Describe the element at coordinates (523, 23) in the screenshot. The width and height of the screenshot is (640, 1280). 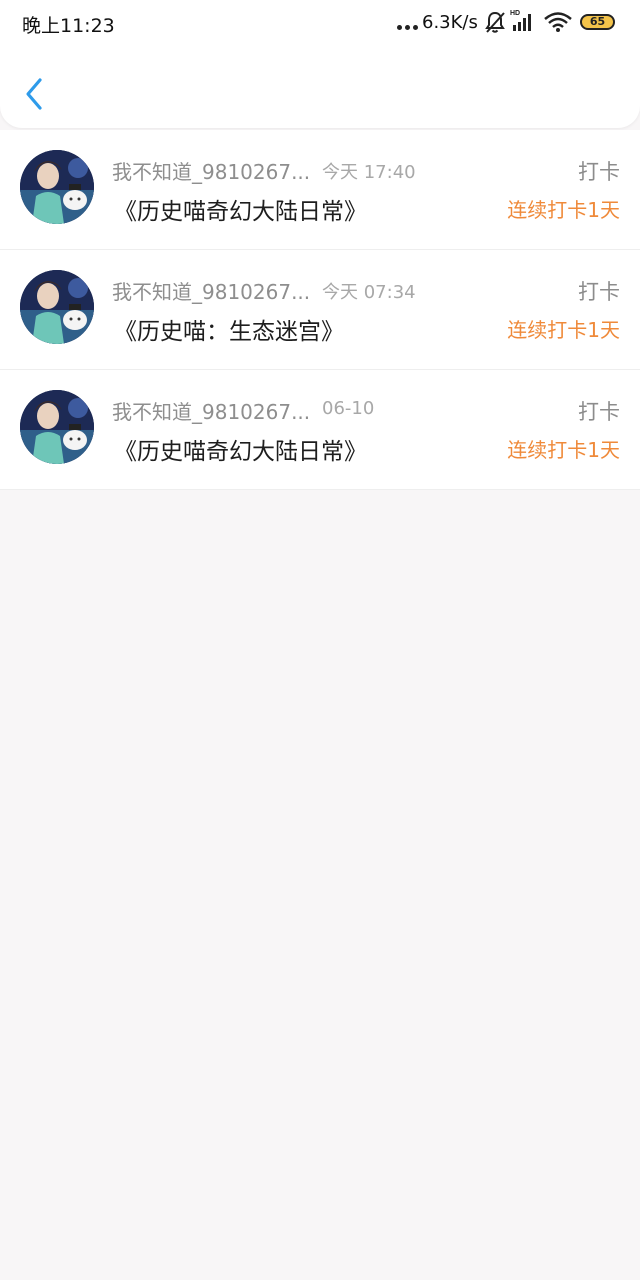
I see `signal-icon: HD` at that location.